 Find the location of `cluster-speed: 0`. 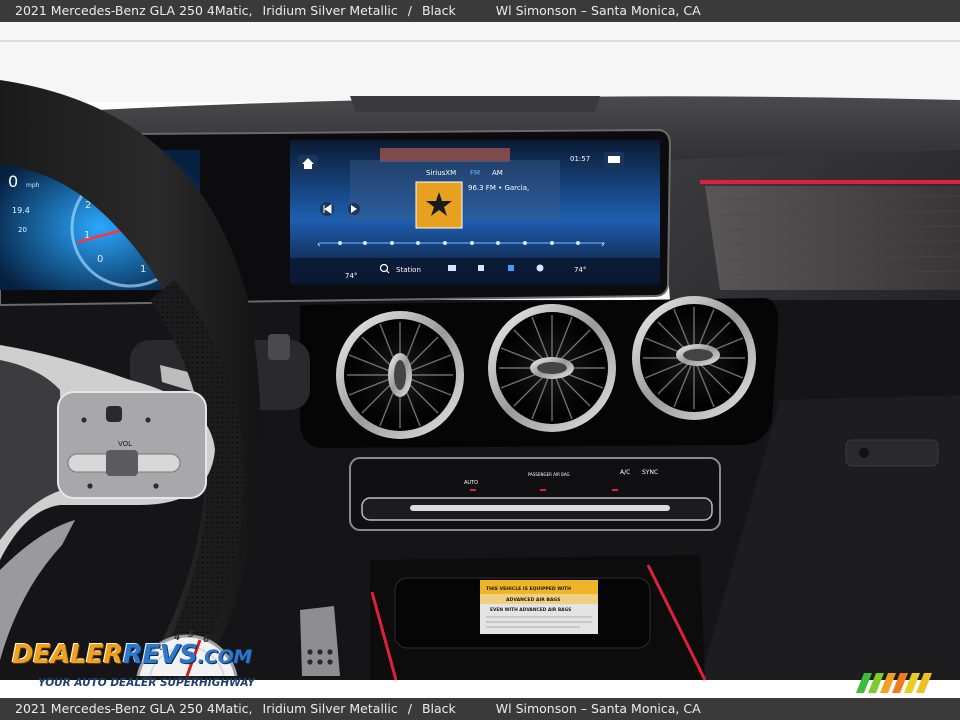

cluster-speed: 0 is located at coordinates (13, 181).